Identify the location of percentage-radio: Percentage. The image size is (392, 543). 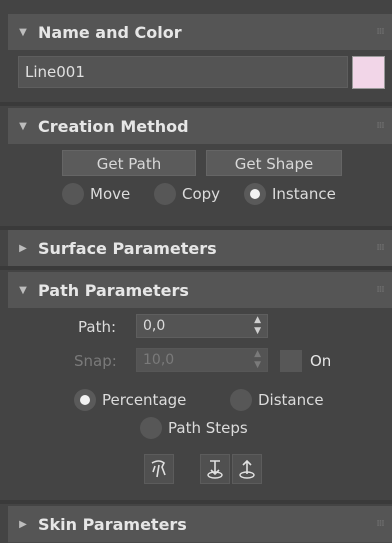
(130, 400).